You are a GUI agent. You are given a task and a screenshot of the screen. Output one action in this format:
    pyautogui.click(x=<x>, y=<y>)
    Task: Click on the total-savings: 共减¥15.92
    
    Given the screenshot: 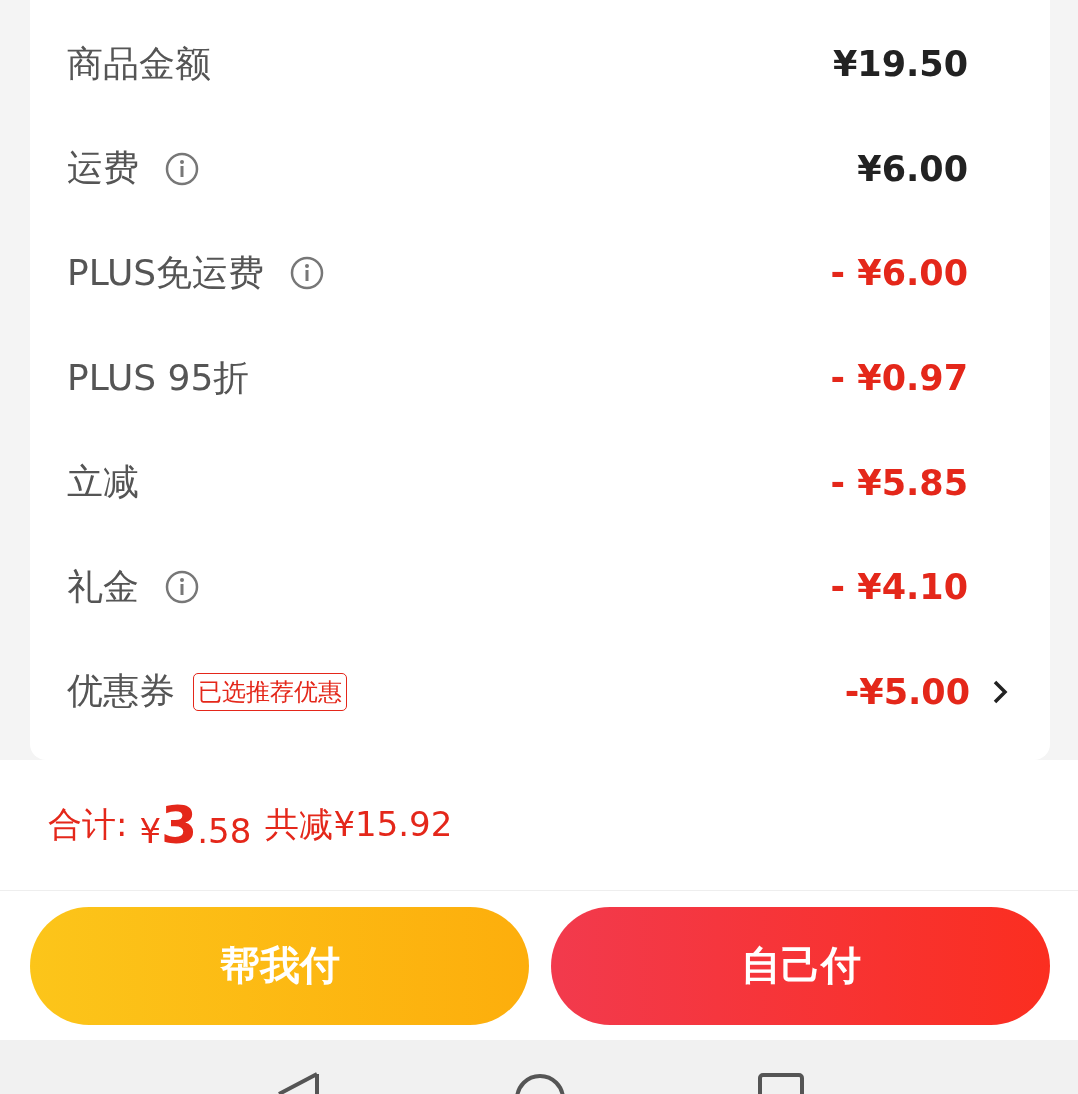 What is the action you would take?
    pyautogui.click(x=359, y=825)
    